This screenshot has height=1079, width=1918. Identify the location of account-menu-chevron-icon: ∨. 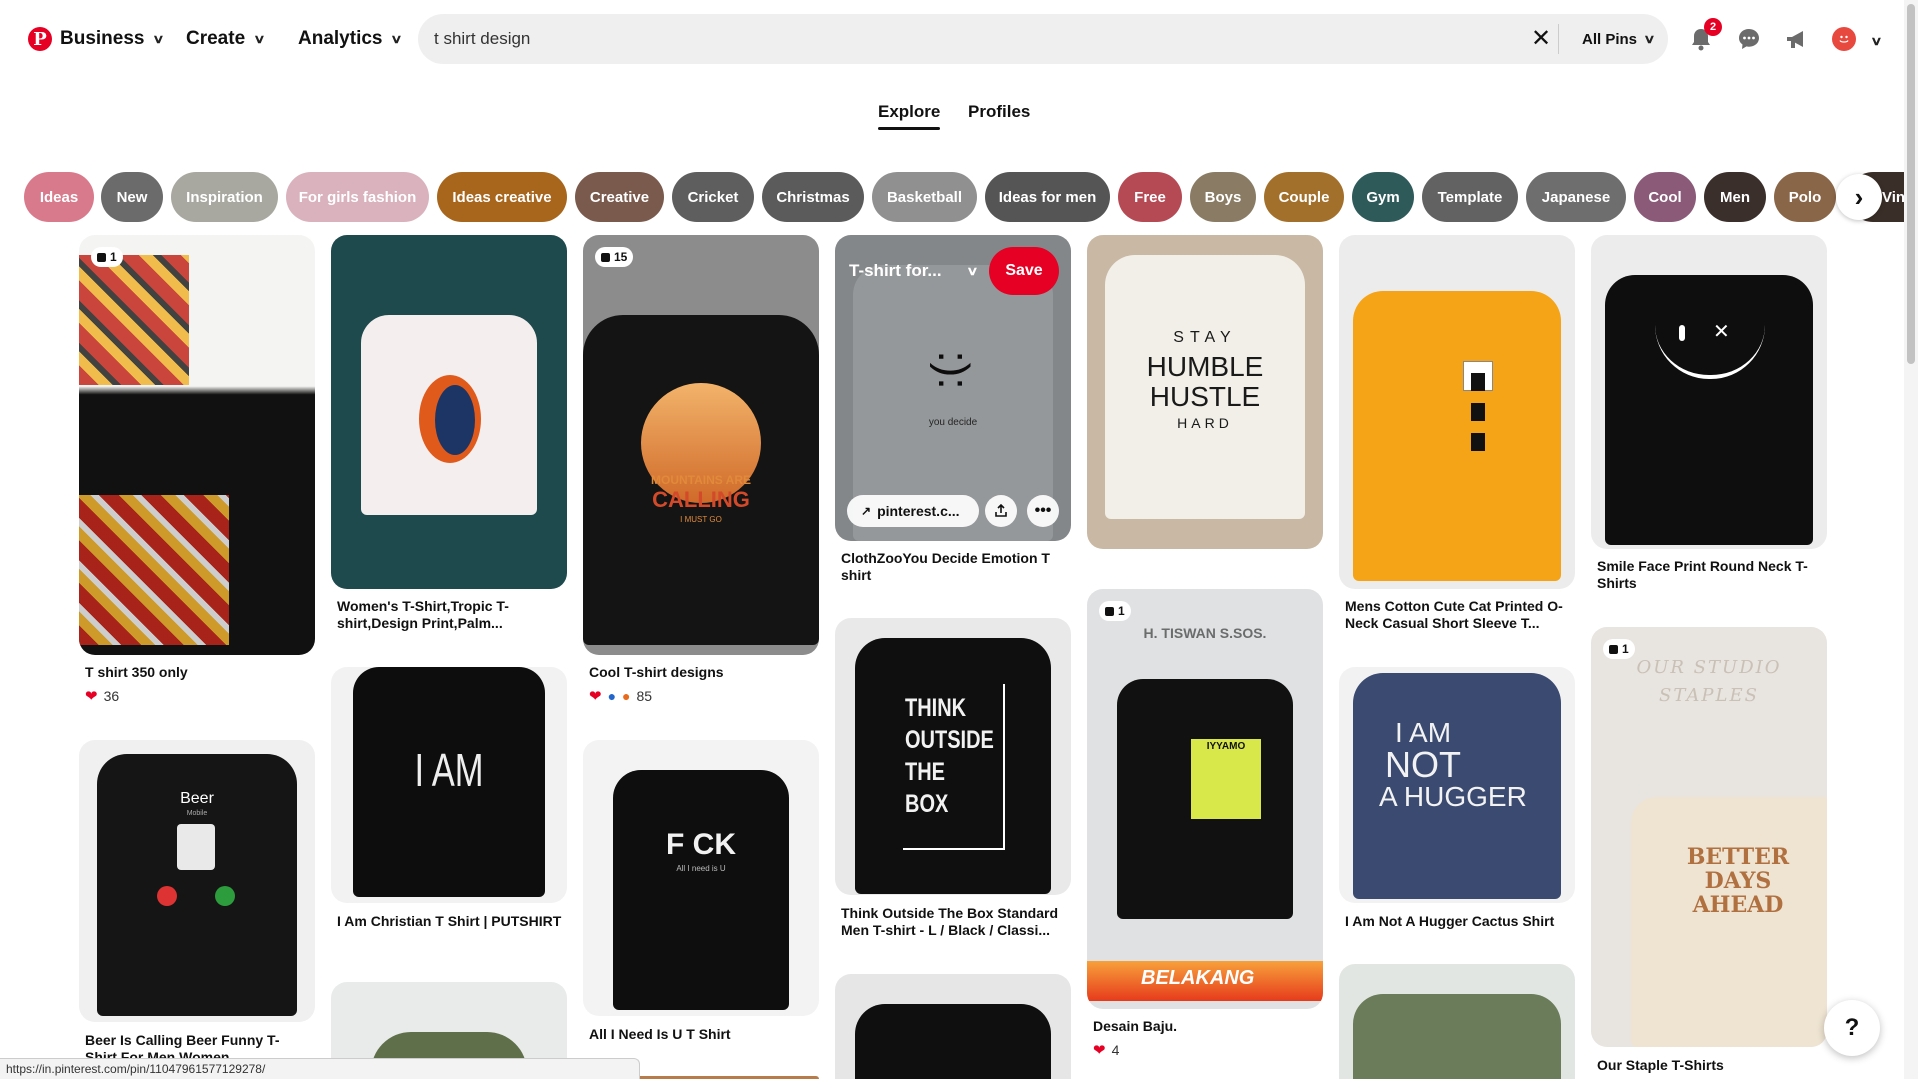
(1876, 41).